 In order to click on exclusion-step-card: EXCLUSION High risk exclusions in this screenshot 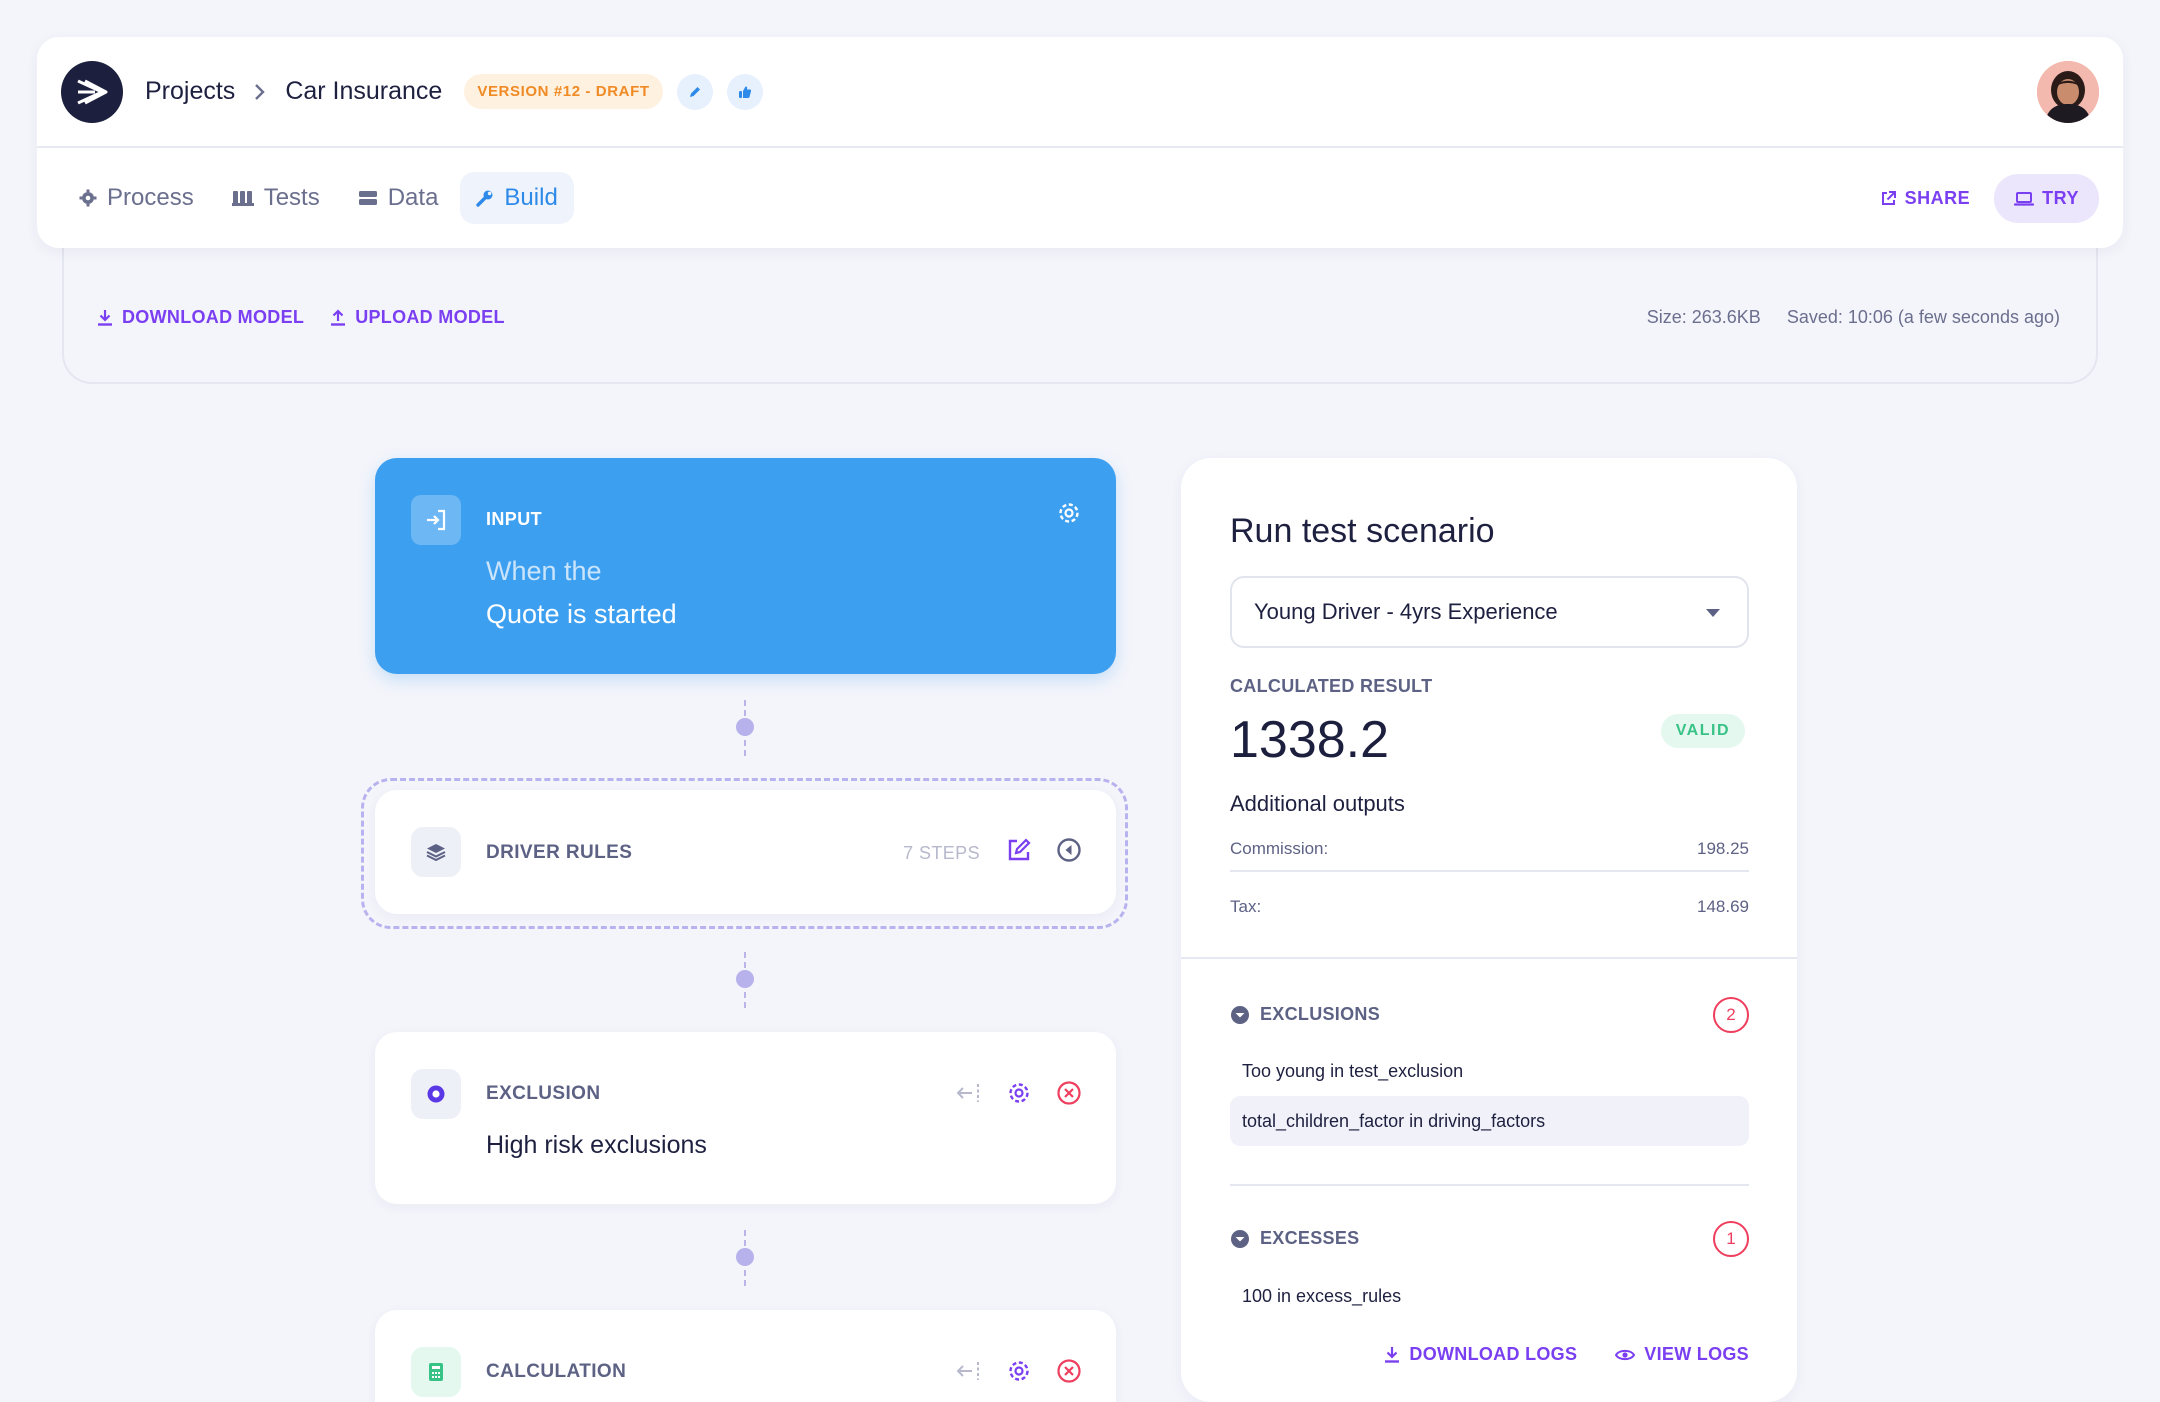, I will do `click(745, 1118)`.